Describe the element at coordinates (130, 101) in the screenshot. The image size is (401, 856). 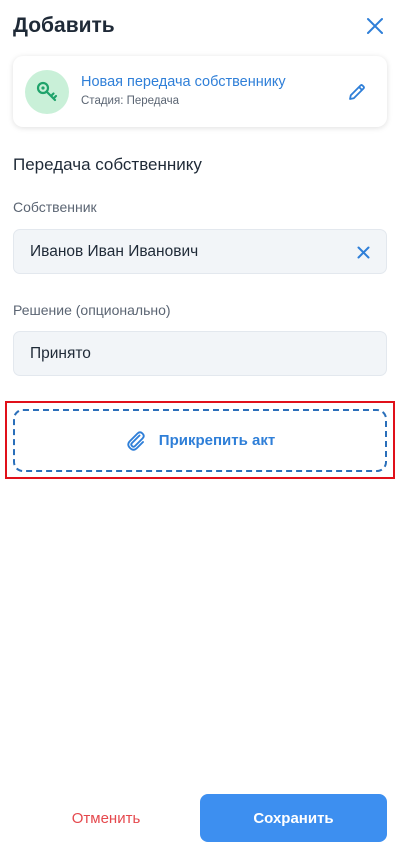
I see `stage-card-subtitle: Стадия: Передача` at that location.